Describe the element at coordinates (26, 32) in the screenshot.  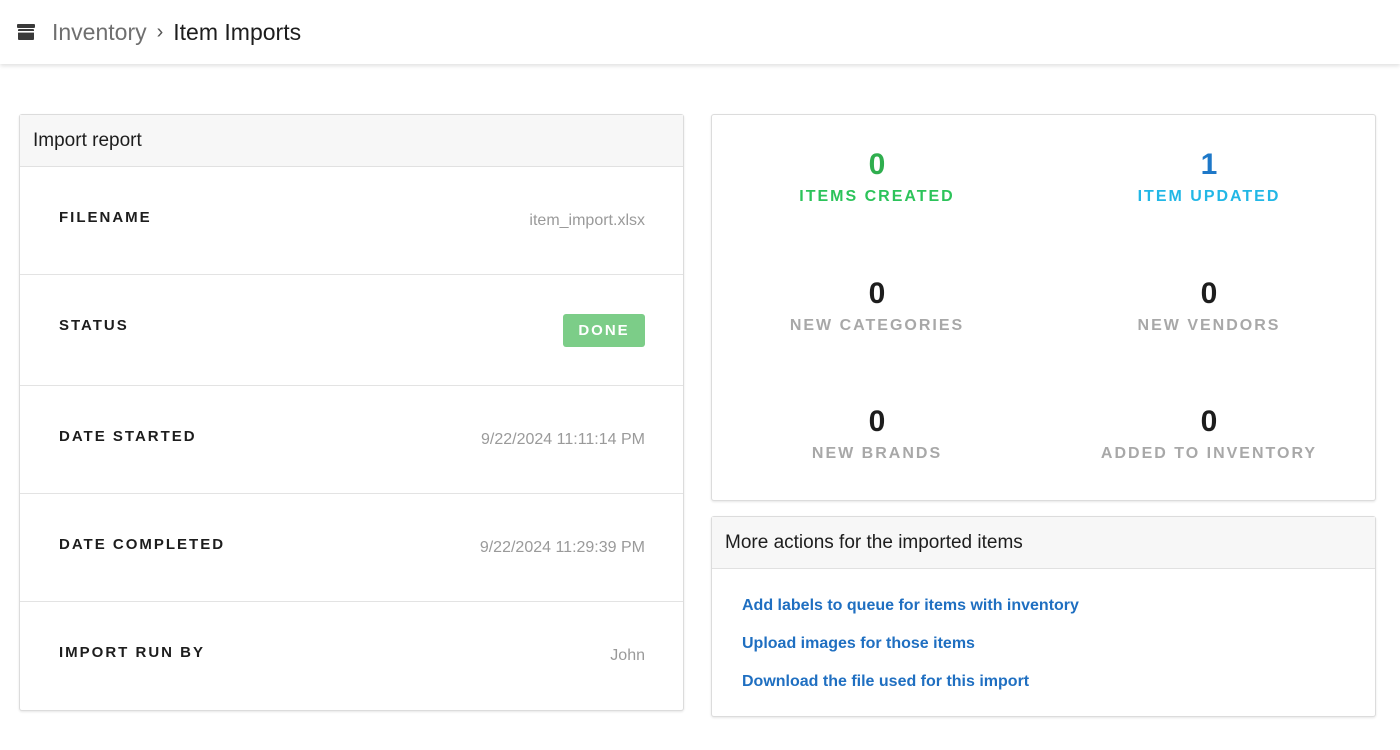
I see `archive-box-icon` at that location.